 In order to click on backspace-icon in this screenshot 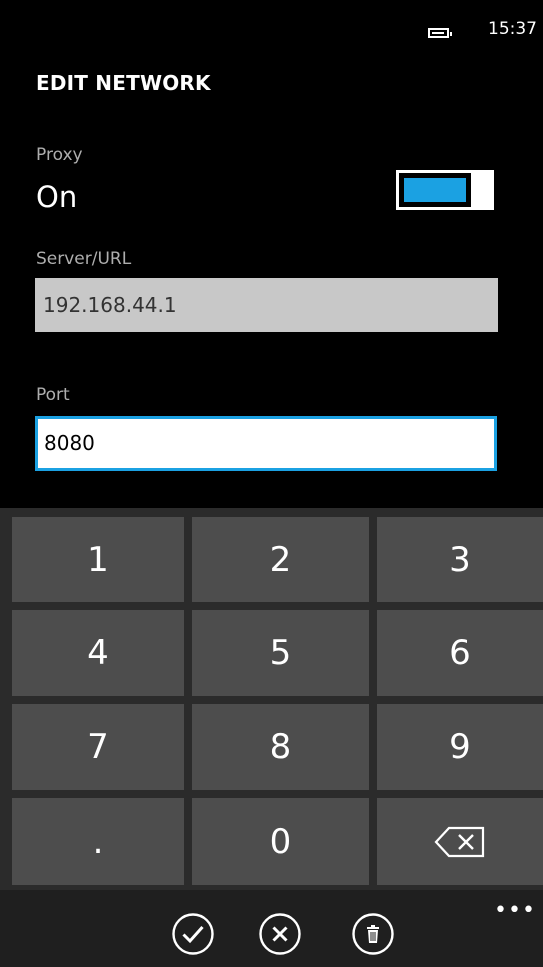, I will do `click(459, 841)`.